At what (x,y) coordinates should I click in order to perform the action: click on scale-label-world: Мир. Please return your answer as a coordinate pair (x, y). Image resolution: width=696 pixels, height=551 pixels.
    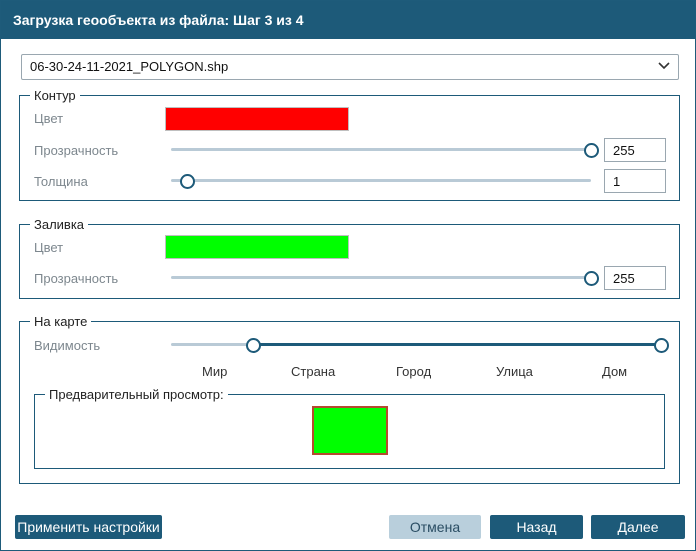
    Looking at the image, I should click on (215, 371).